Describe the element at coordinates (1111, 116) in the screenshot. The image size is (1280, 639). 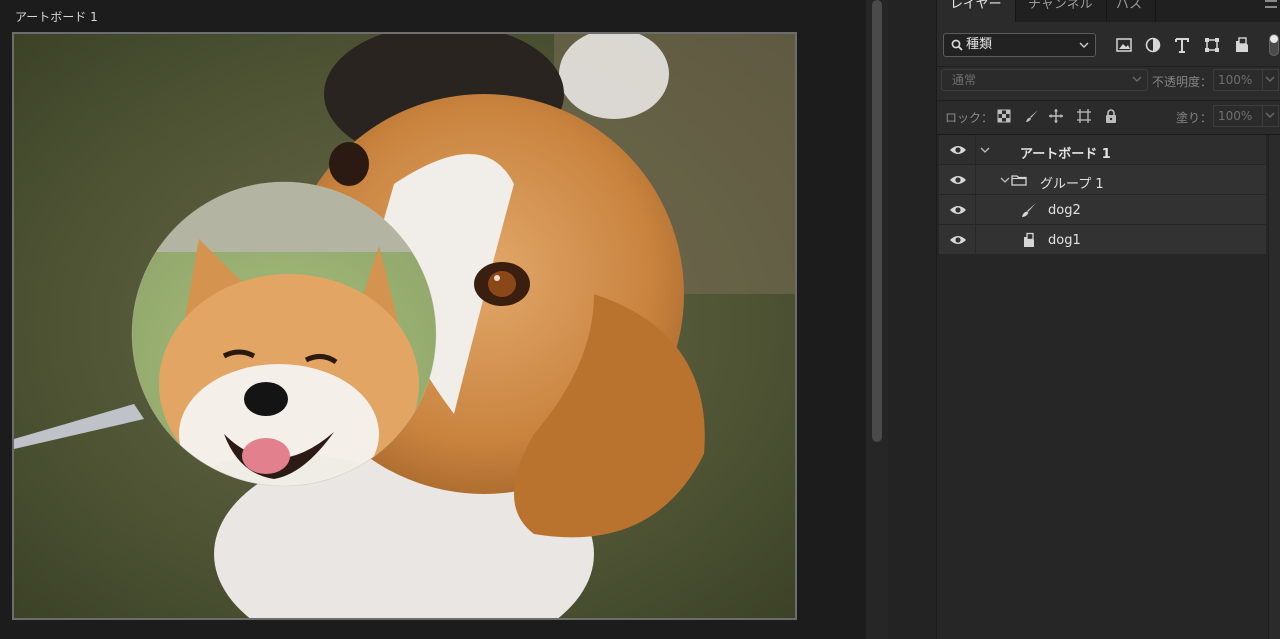
I see `lock-all-icon` at that location.